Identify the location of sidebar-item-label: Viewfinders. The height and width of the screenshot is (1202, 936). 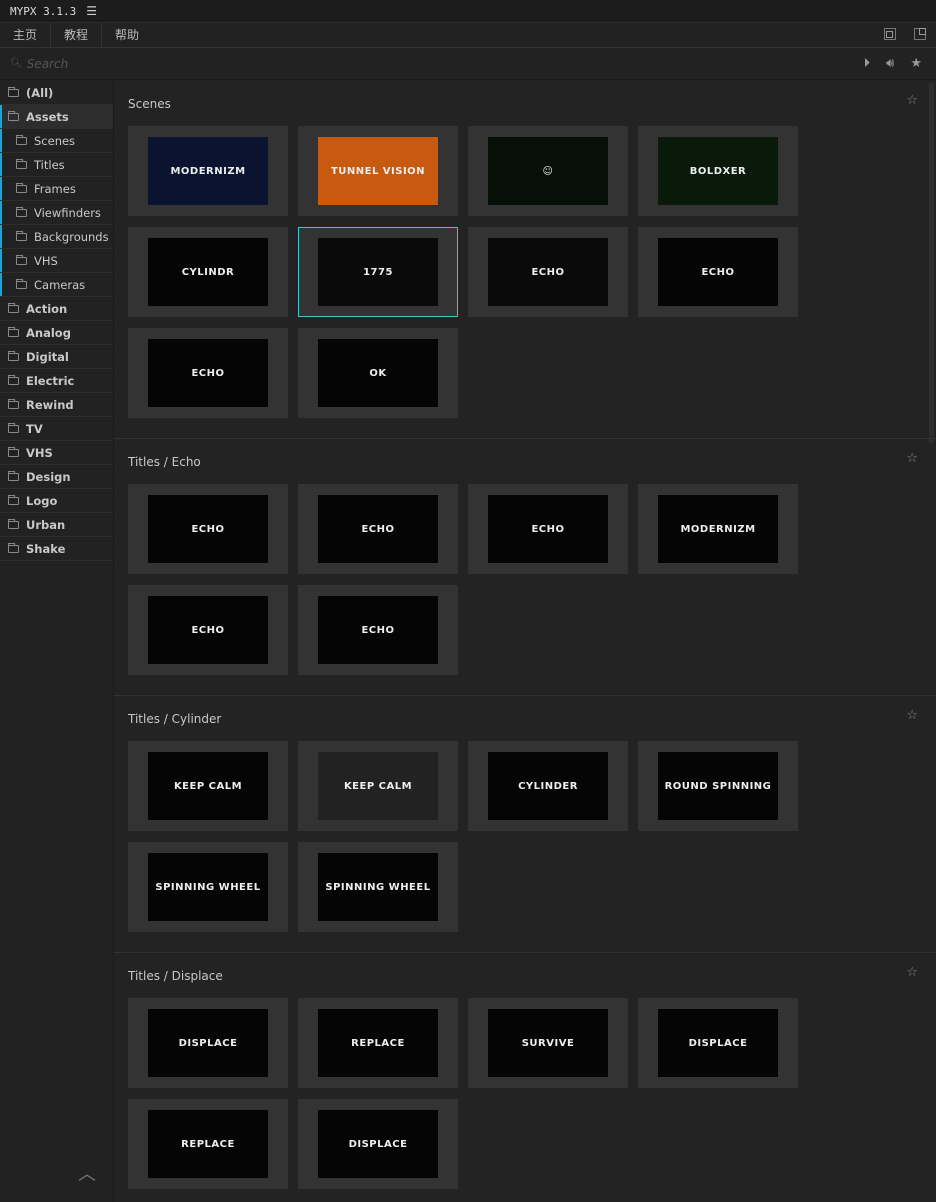
(67, 212).